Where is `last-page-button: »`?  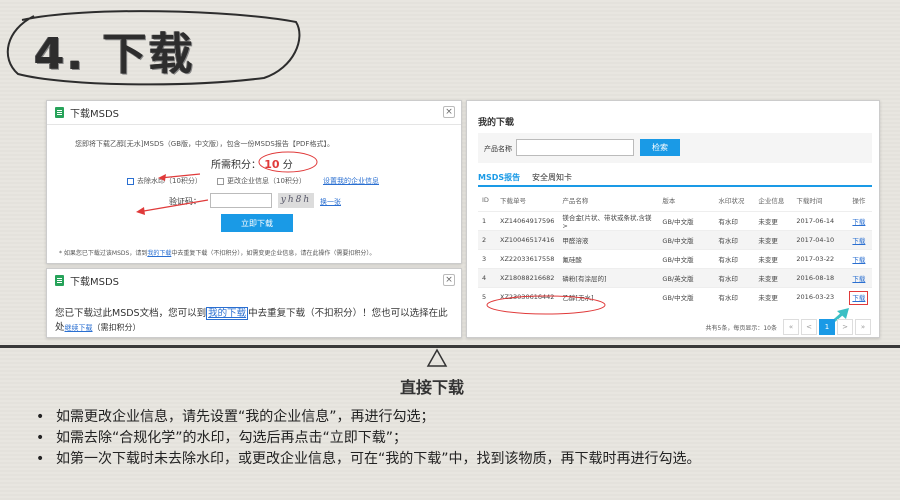 last-page-button: » is located at coordinates (863, 327).